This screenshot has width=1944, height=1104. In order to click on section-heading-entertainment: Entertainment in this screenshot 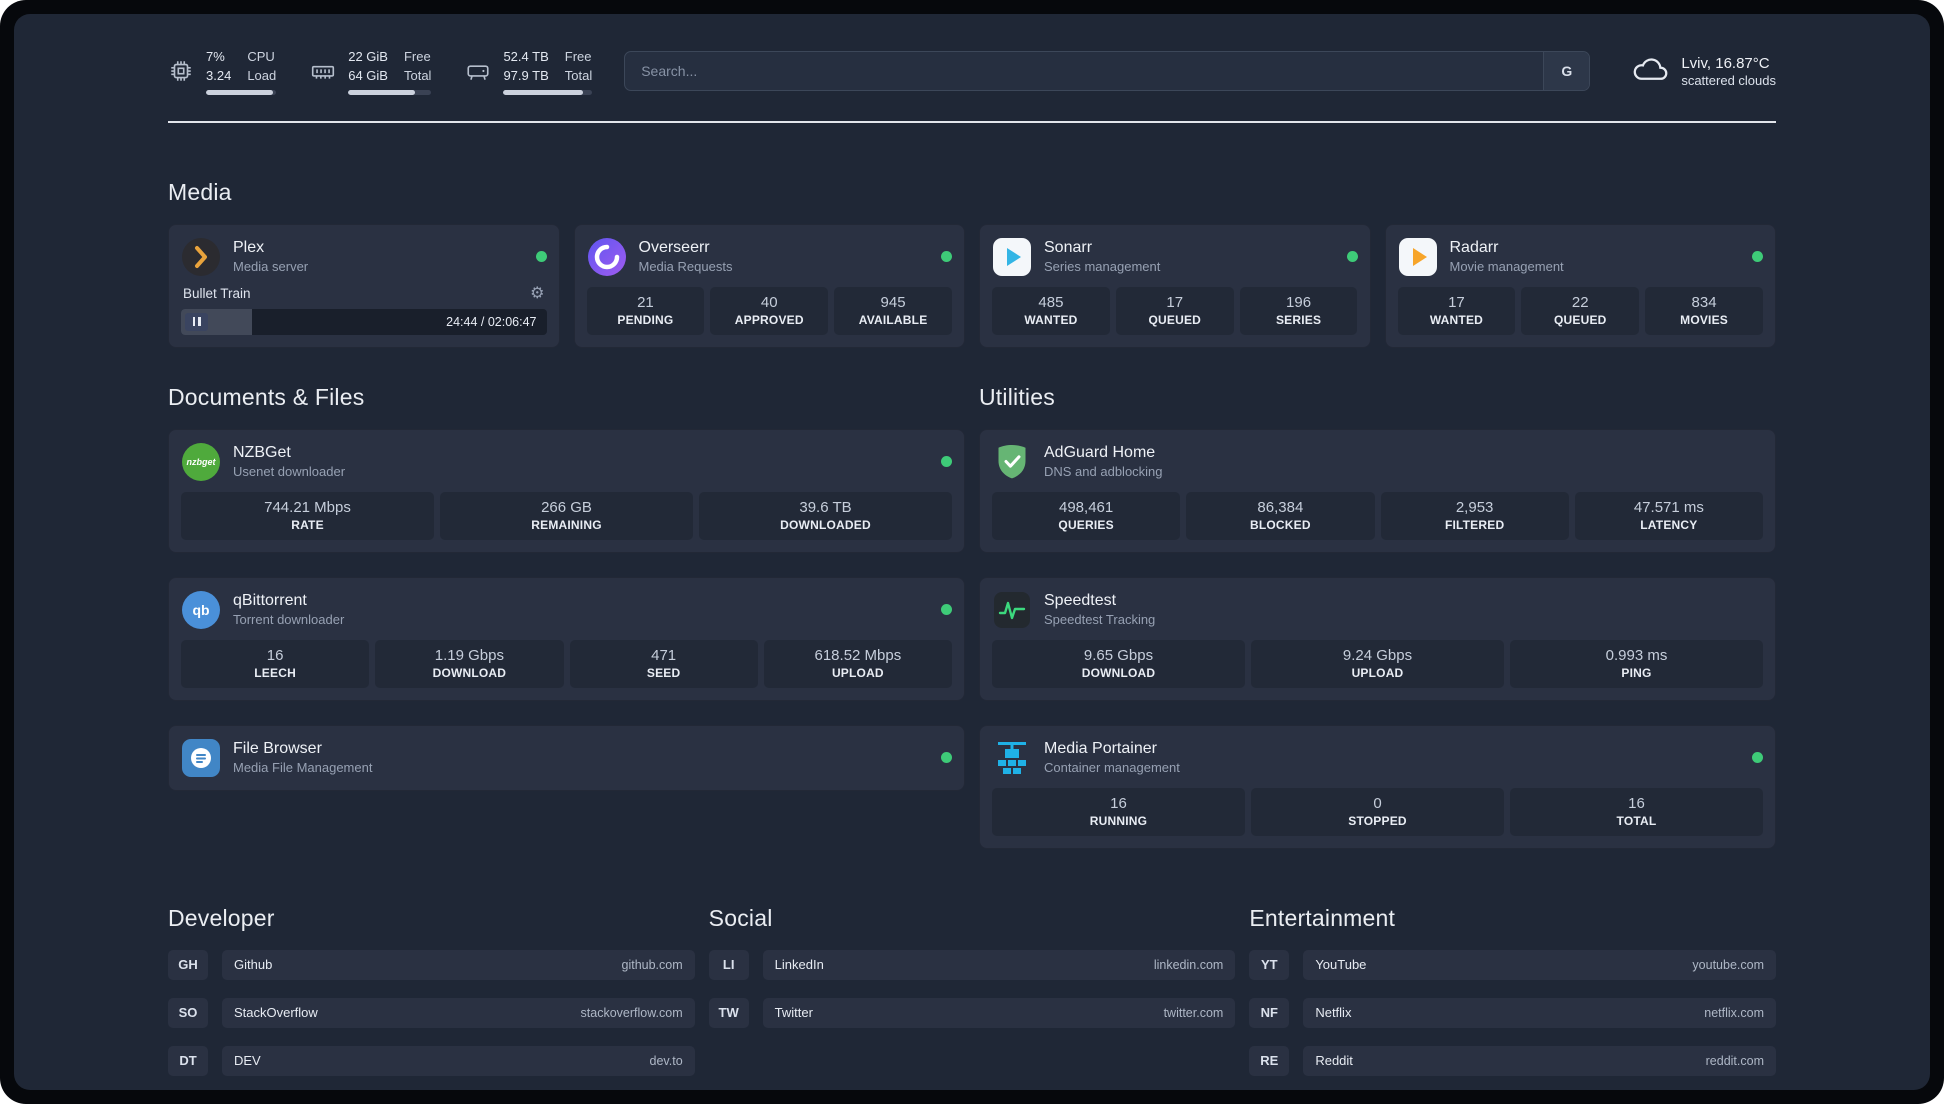, I will do `click(1322, 917)`.